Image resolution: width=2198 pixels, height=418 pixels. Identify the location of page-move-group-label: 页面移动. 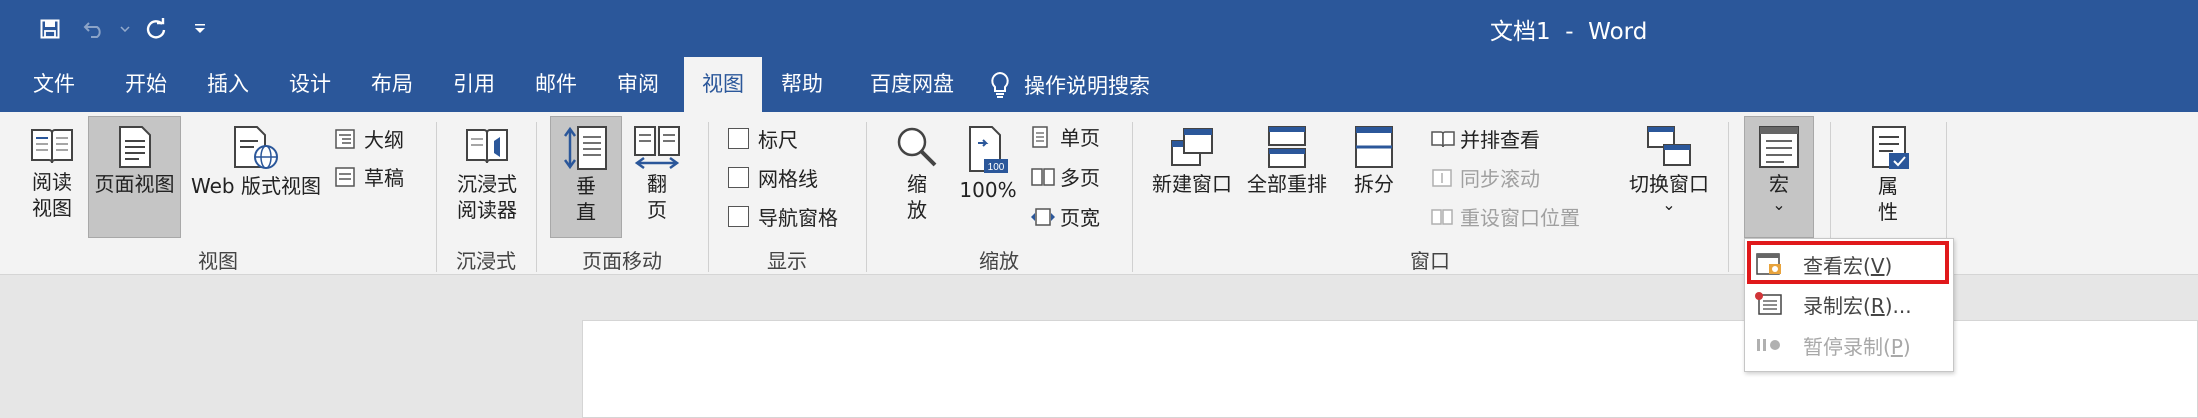
(622, 261).